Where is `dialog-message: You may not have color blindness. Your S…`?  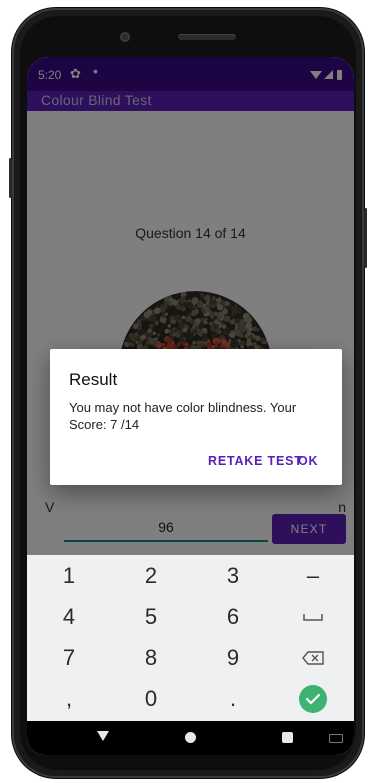
dialog-message: You may not have color blindness. Your S… is located at coordinates (183, 416).